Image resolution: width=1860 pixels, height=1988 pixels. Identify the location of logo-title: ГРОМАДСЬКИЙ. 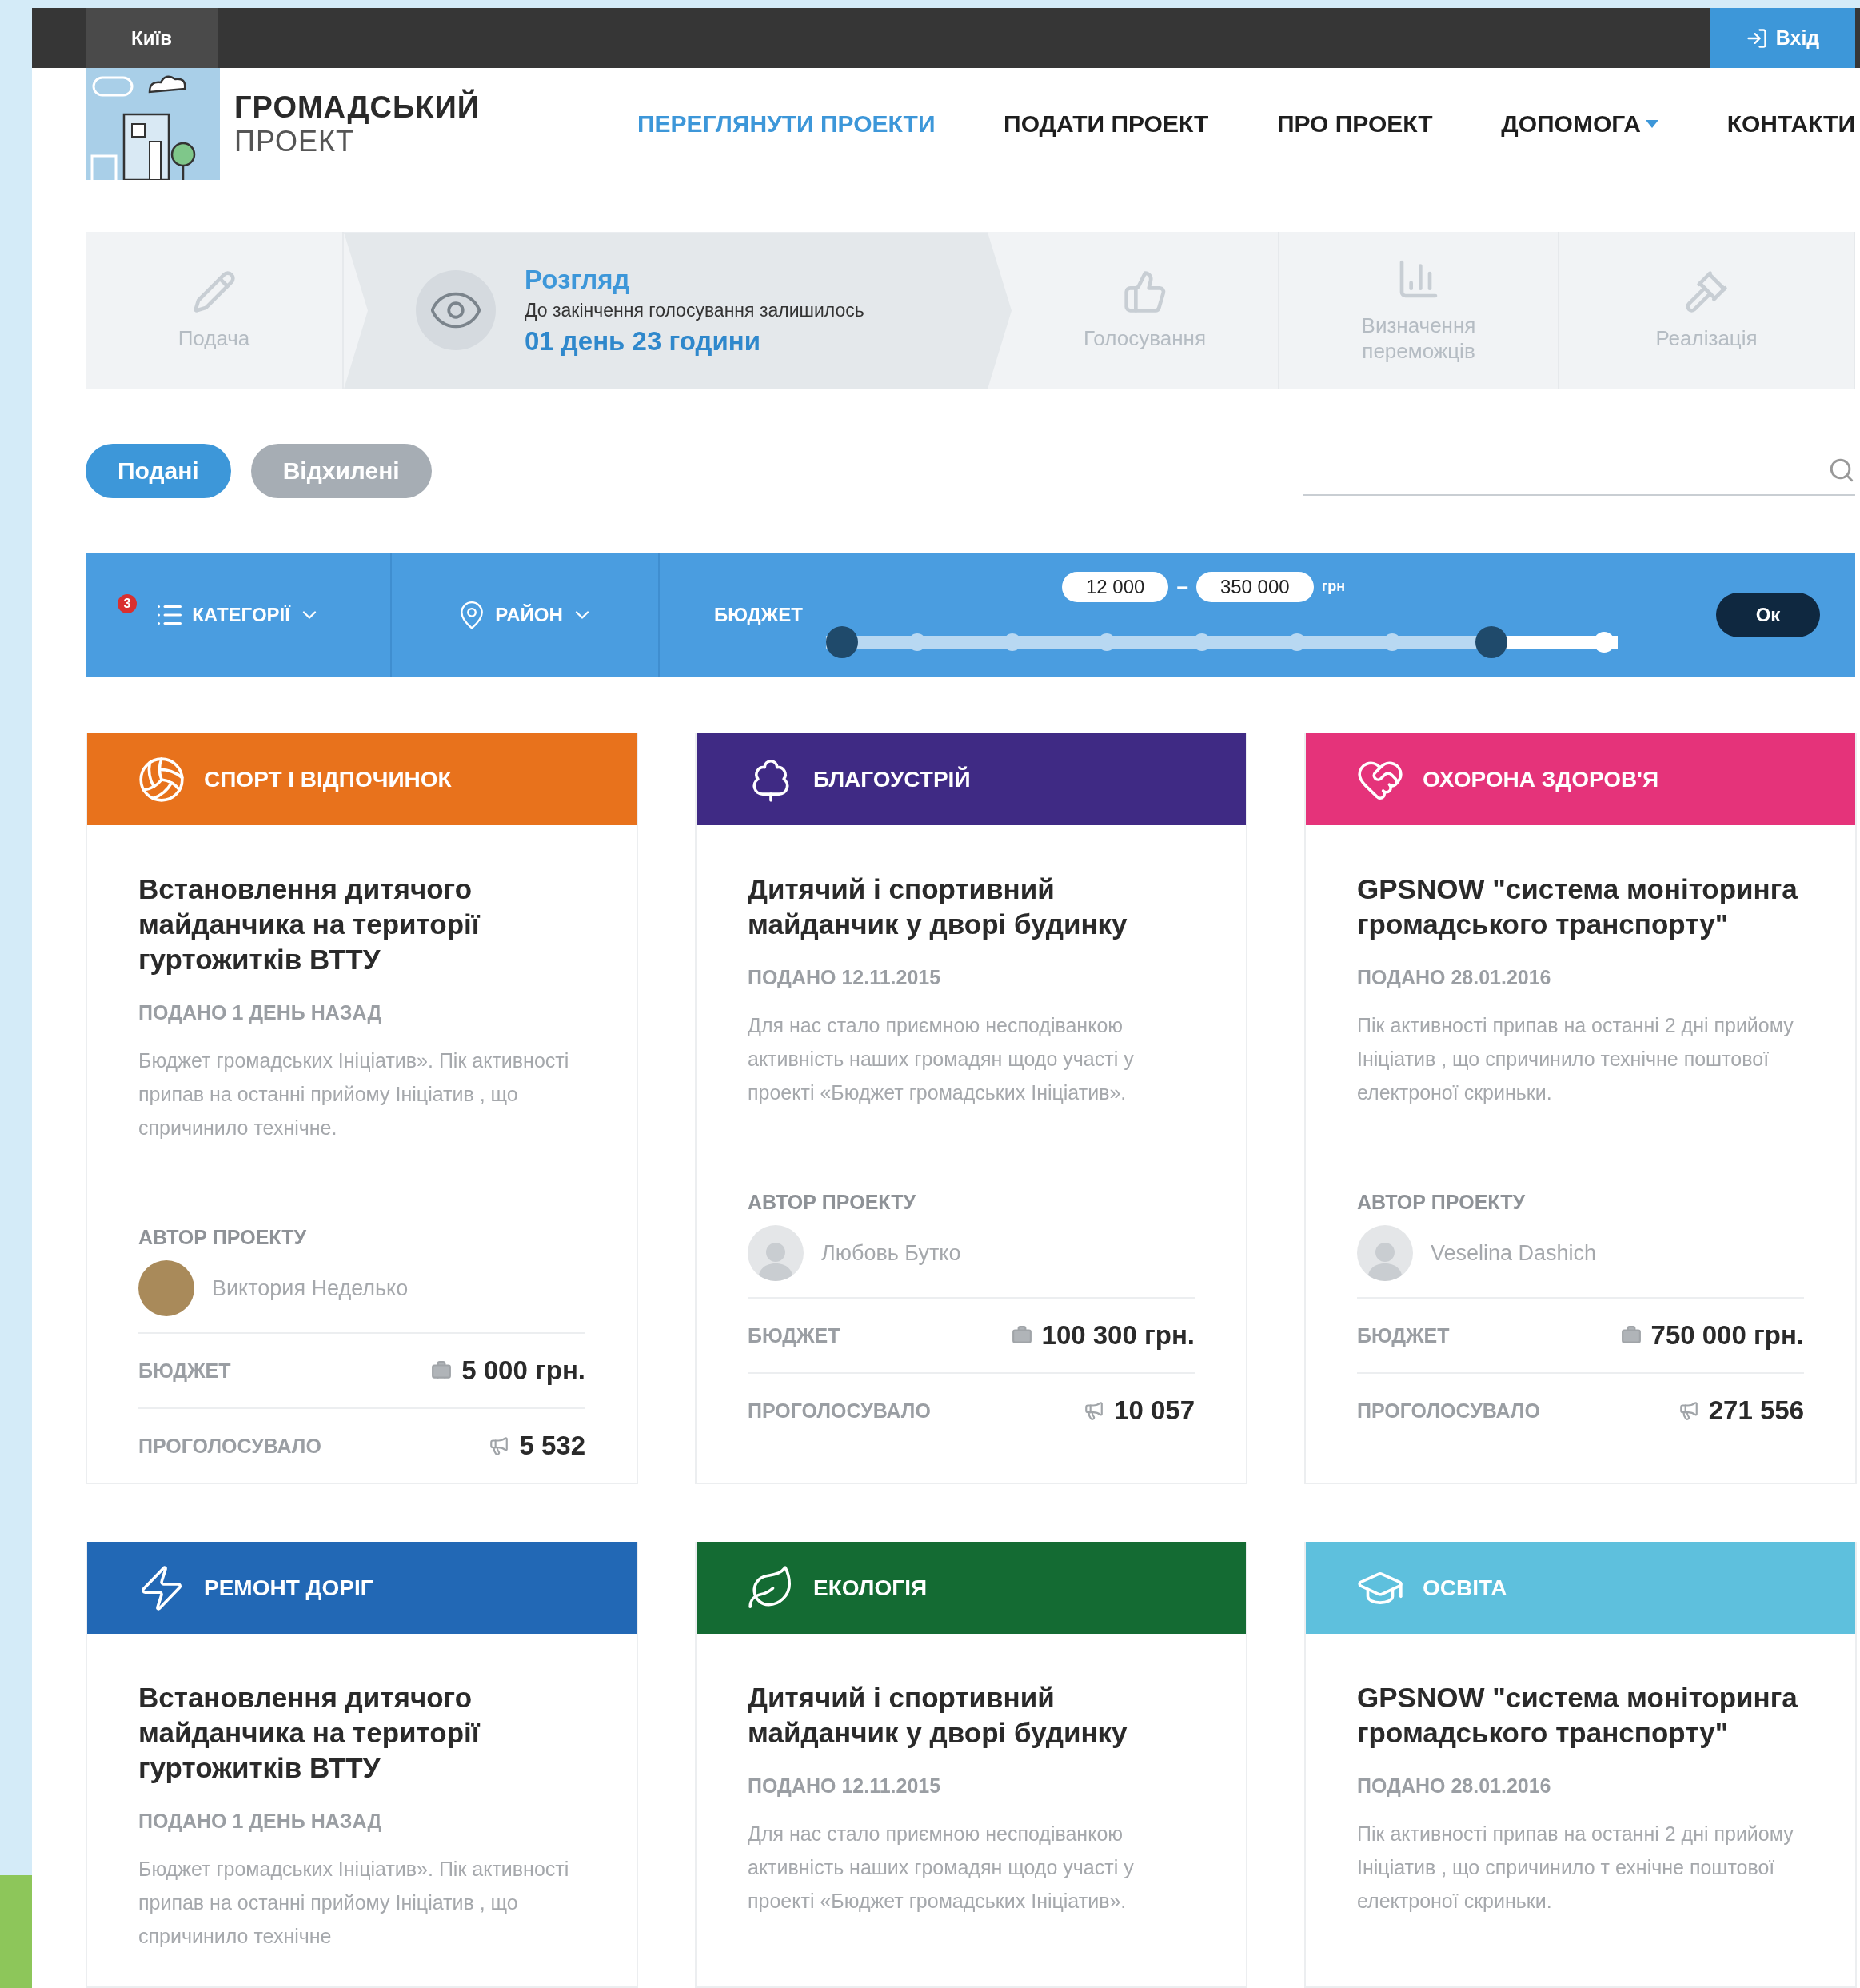
(357, 107).